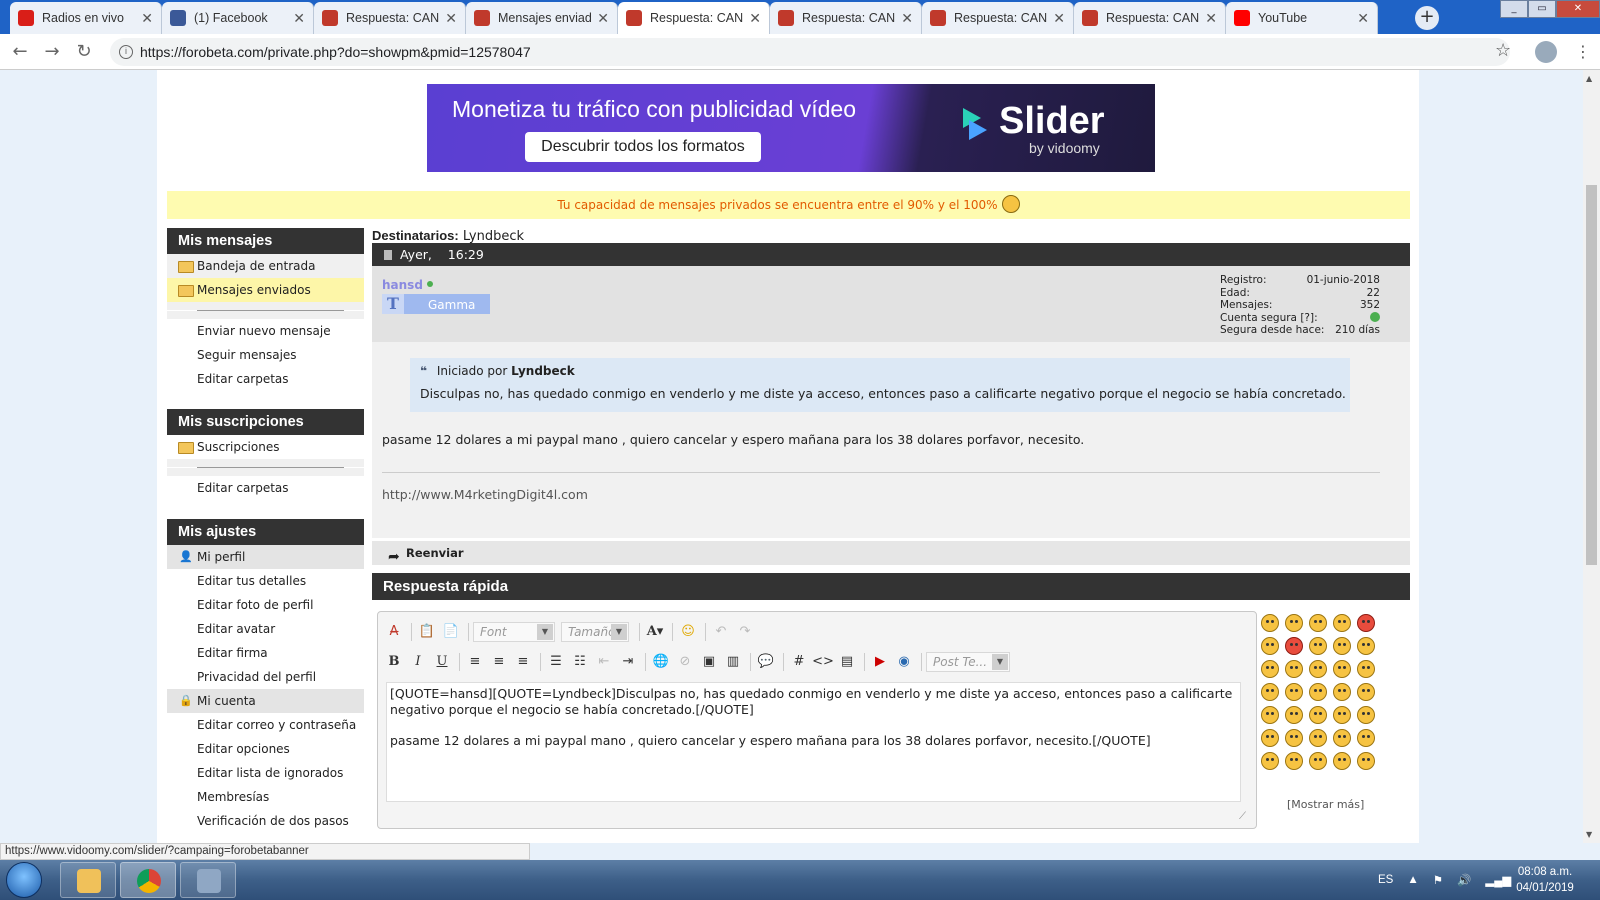 This screenshot has width=1600, height=900. Describe the element at coordinates (543, 371) in the screenshot. I see `quote-author: Lyndbeck` at that location.